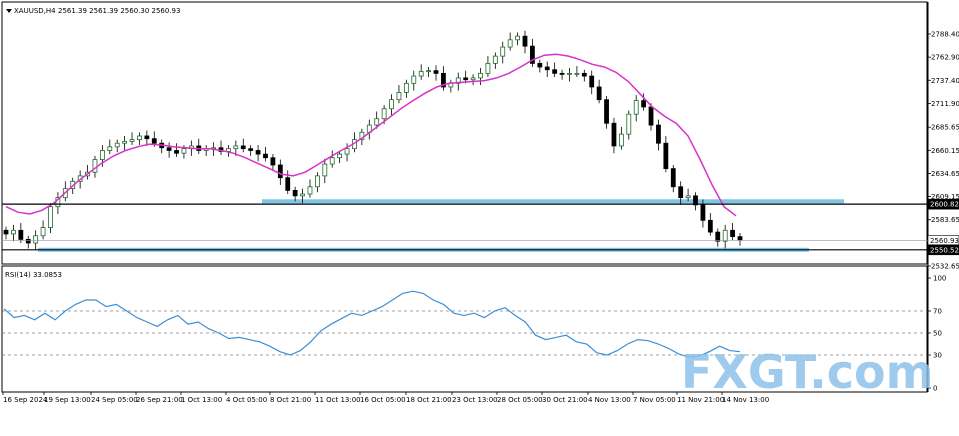  I want to click on rsi-tick-label: 30, so click(937, 356).